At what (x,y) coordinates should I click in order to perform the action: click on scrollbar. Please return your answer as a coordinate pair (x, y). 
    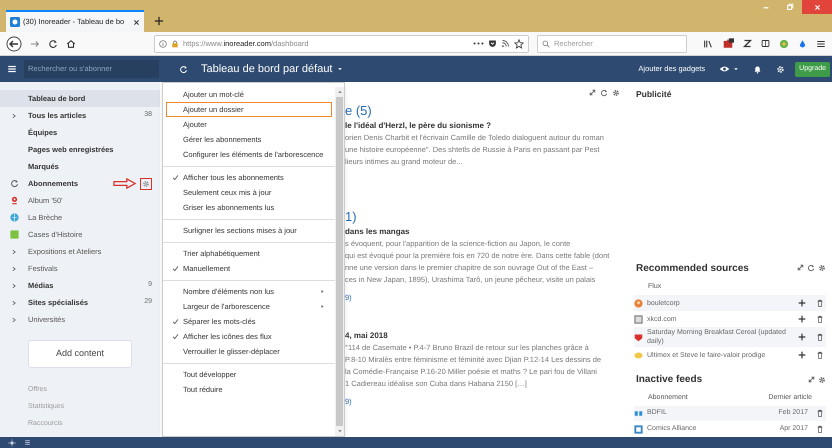
    Looking at the image, I should click on (339, 261).